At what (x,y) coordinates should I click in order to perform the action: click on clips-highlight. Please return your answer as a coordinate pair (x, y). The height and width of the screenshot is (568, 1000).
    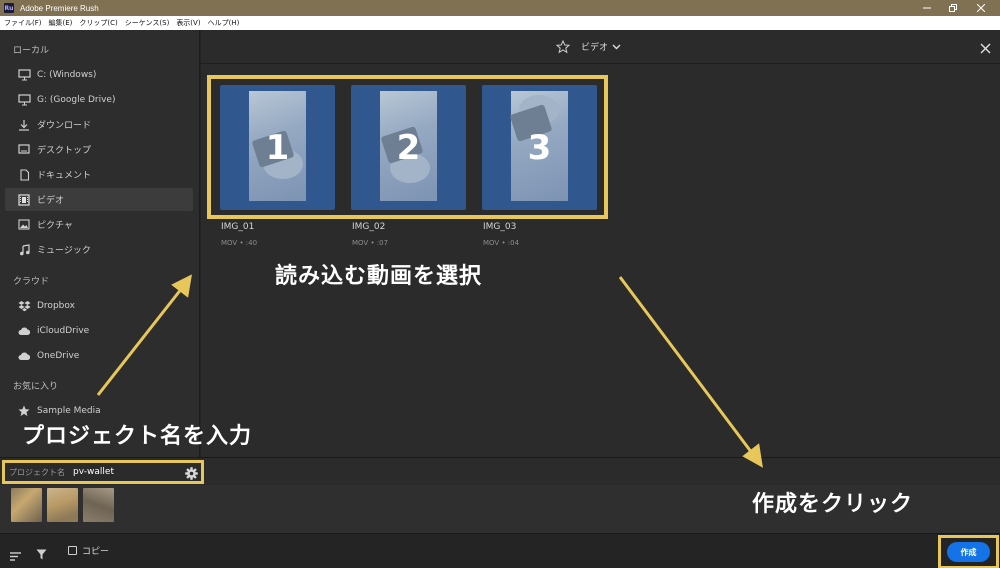
    Looking at the image, I should click on (407, 147).